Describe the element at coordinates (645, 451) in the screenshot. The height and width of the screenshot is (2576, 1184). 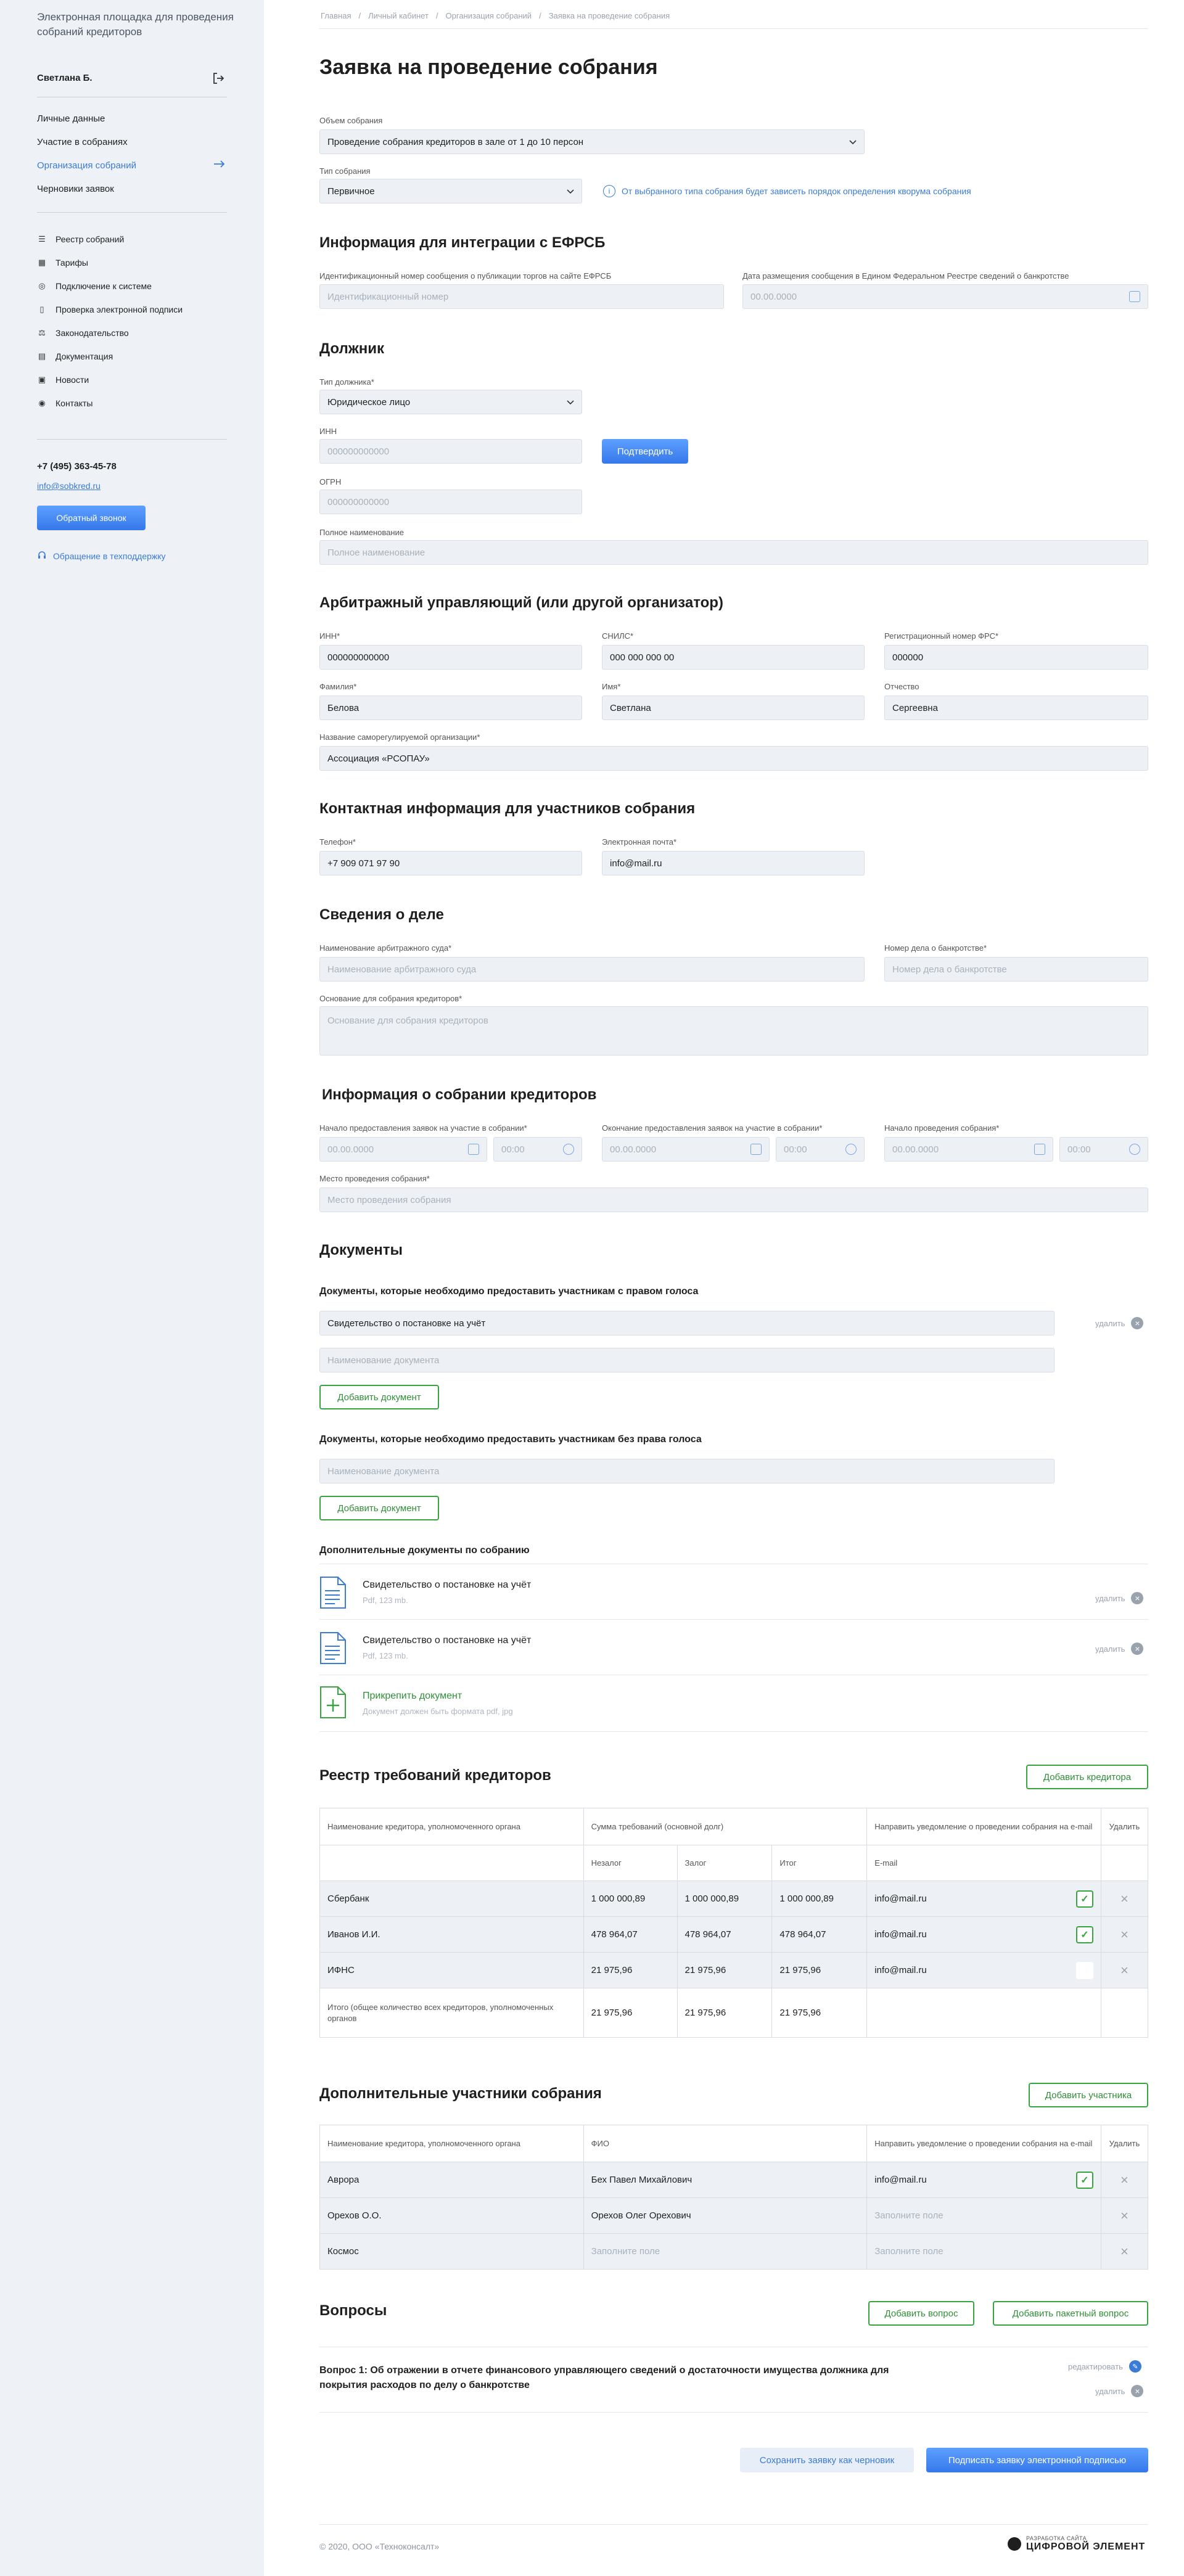
I see `confirm-button: Подтвердить` at that location.